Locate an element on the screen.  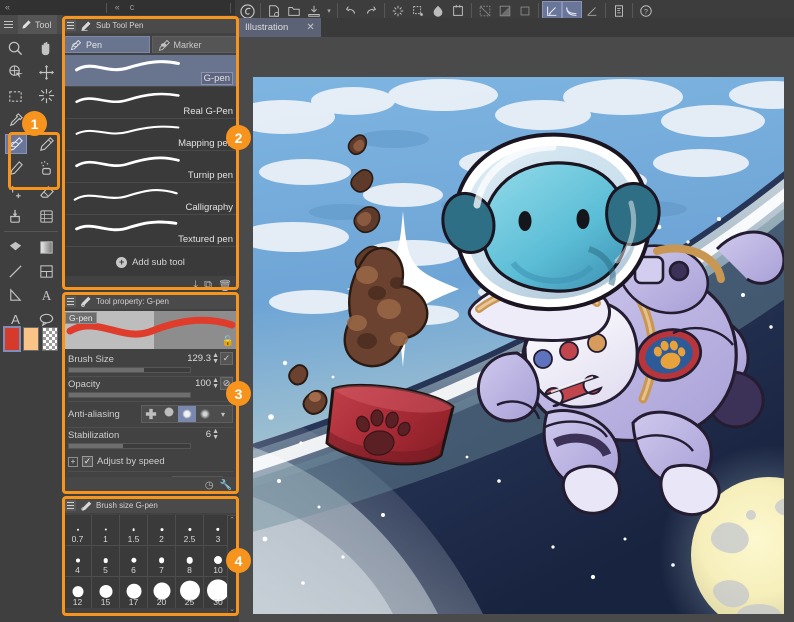
list-item: Turnip pen is located at coordinates (150, 167).